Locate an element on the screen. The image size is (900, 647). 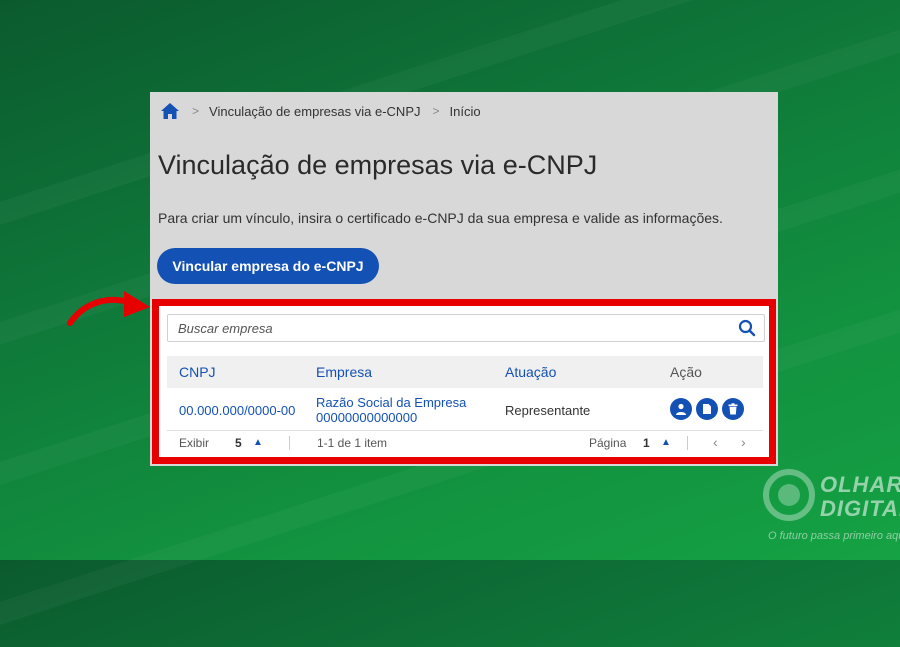
company-name: Razão Social da Empresa is located at coordinates (391, 402).